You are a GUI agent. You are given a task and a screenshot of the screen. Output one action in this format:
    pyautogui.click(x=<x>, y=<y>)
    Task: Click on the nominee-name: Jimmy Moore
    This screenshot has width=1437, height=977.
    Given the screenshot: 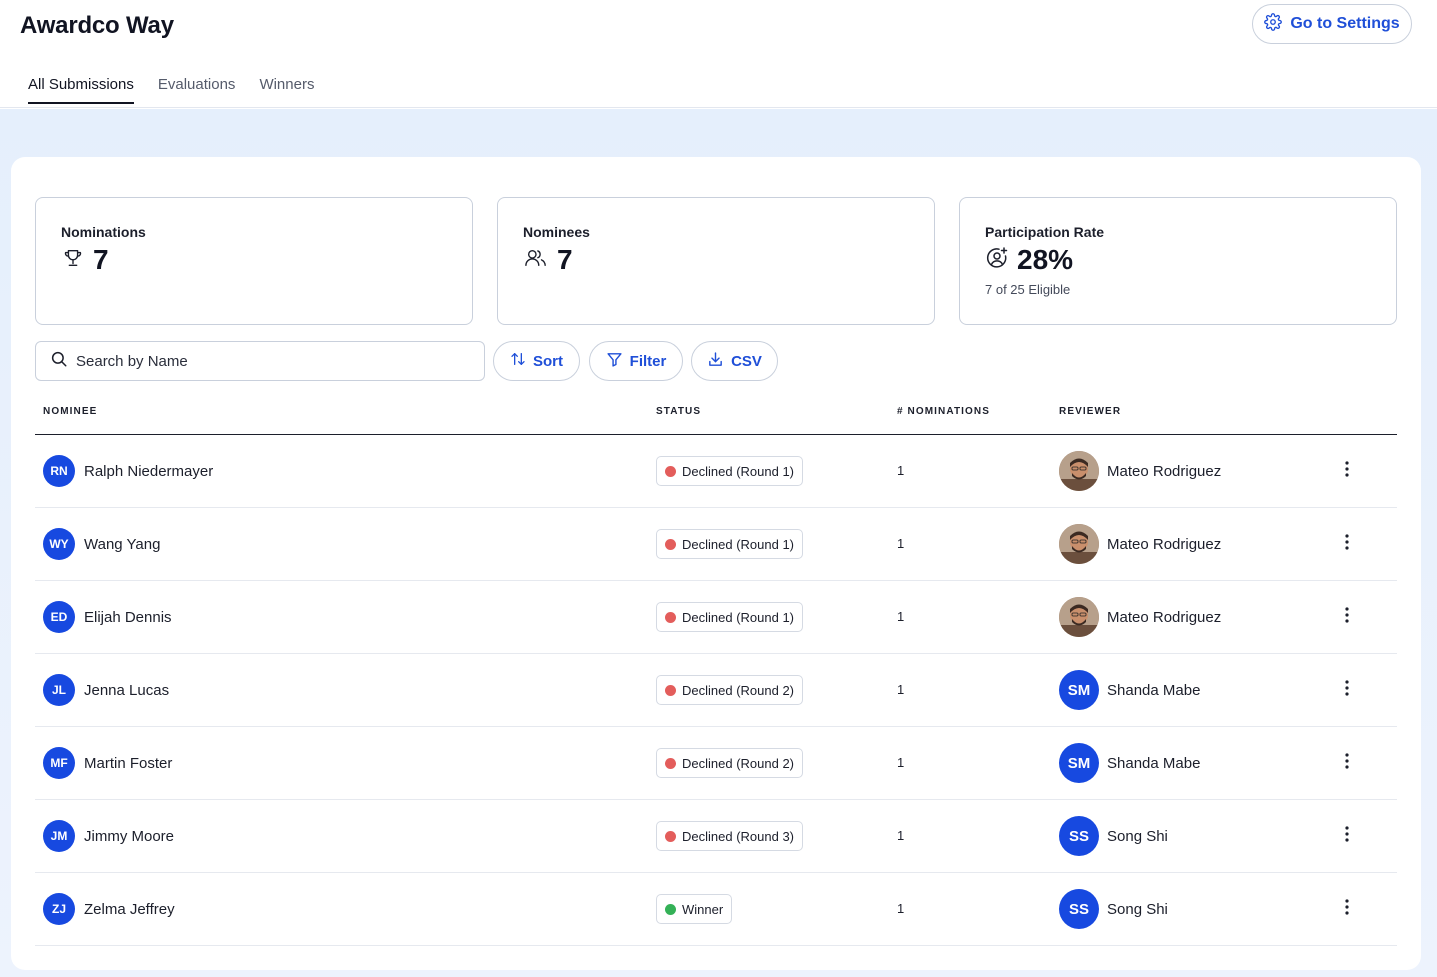 What is the action you would take?
    pyautogui.click(x=129, y=836)
    